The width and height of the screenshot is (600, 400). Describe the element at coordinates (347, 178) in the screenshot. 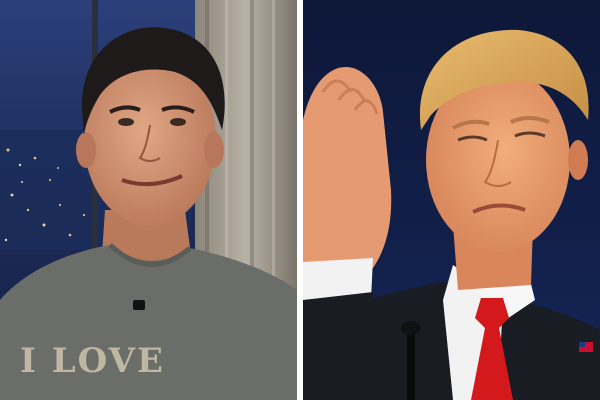

I see `raised-hand` at that location.